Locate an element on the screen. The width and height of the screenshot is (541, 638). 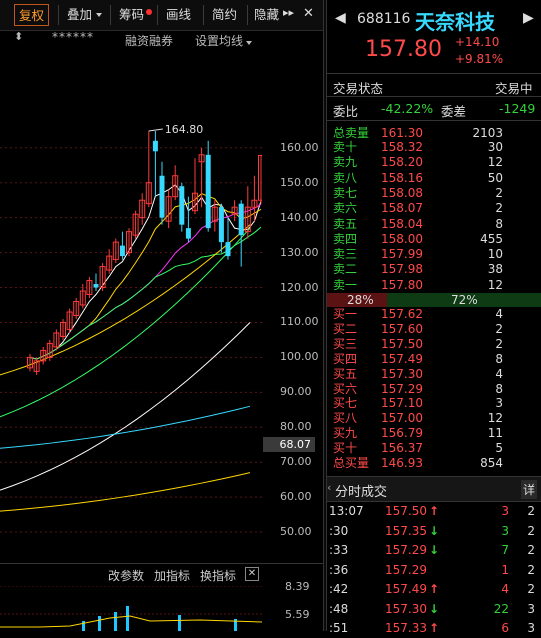
switch-indicator-button: 换指标 is located at coordinates (218, 575).